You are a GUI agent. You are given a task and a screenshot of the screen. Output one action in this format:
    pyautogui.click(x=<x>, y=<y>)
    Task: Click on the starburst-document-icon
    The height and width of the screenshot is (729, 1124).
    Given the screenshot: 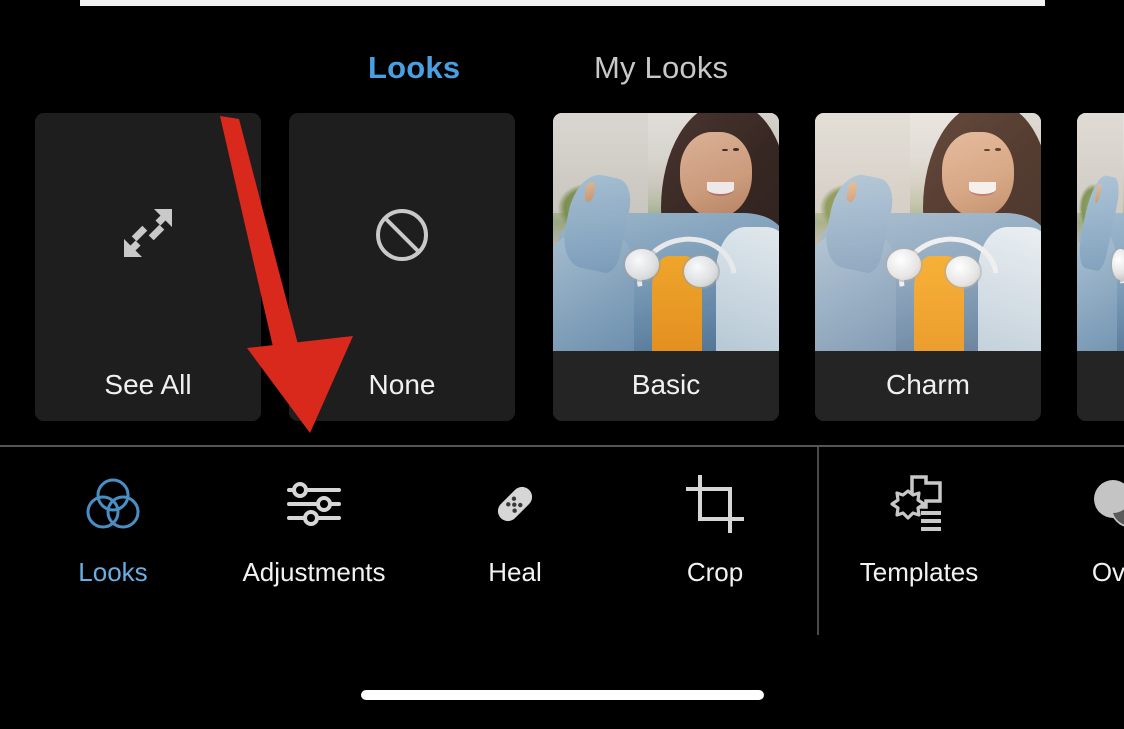 What is the action you would take?
    pyautogui.click(x=919, y=504)
    